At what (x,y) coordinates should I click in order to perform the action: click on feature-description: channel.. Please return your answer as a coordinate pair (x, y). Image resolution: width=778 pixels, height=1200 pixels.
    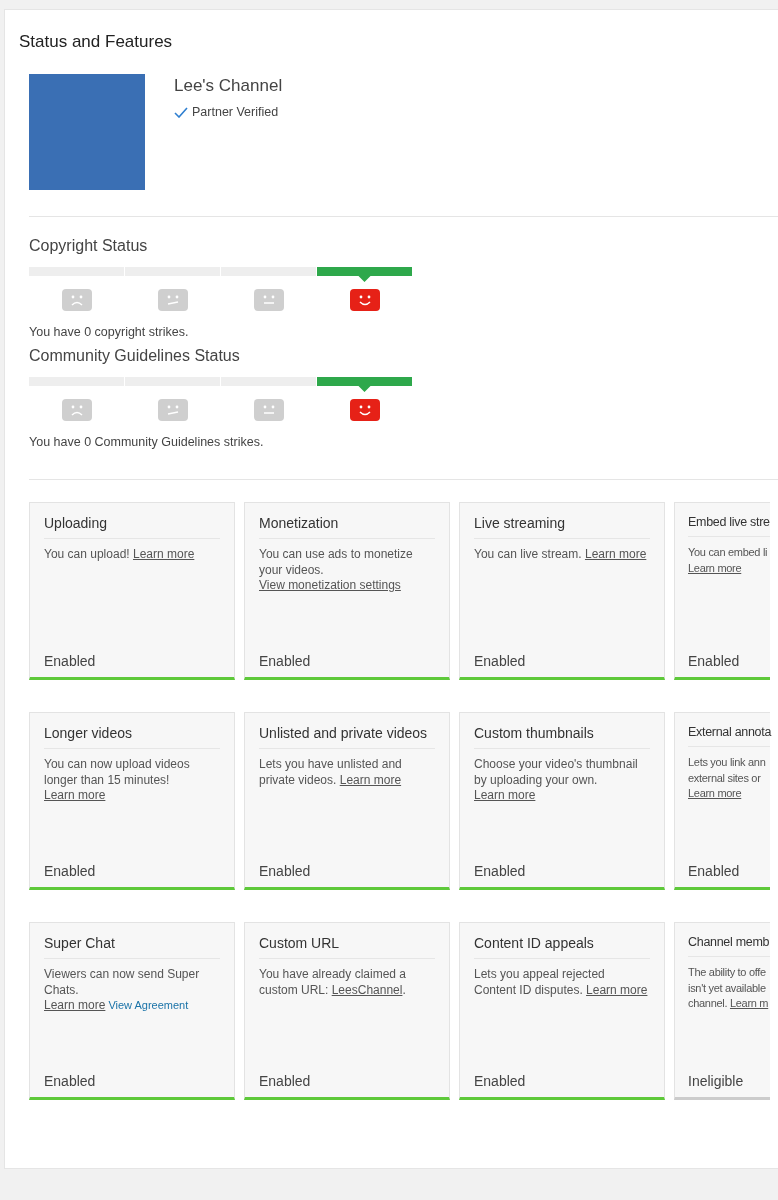
    Looking at the image, I should click on (708, 1003).